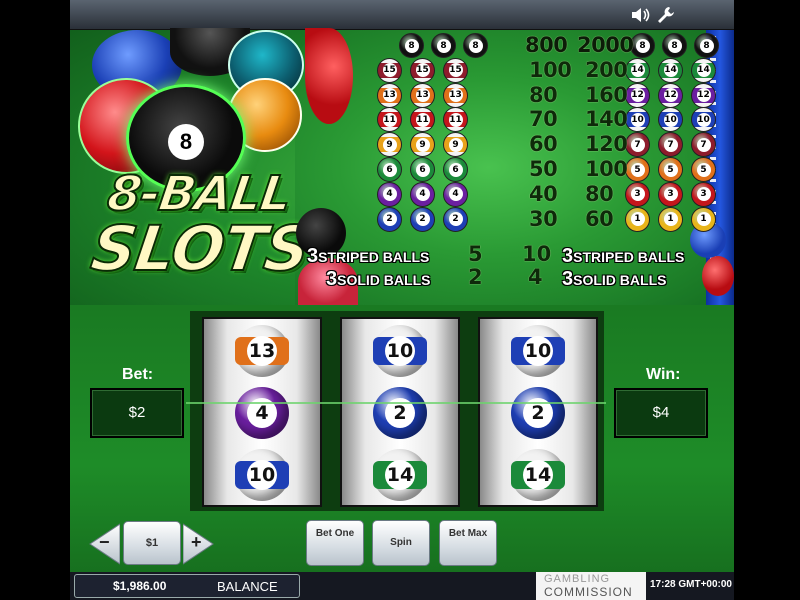 Image resolution: width=800 pixels, height=600 pixels. I want to click on commission-line1: GAMBLING, so click(577, 579).